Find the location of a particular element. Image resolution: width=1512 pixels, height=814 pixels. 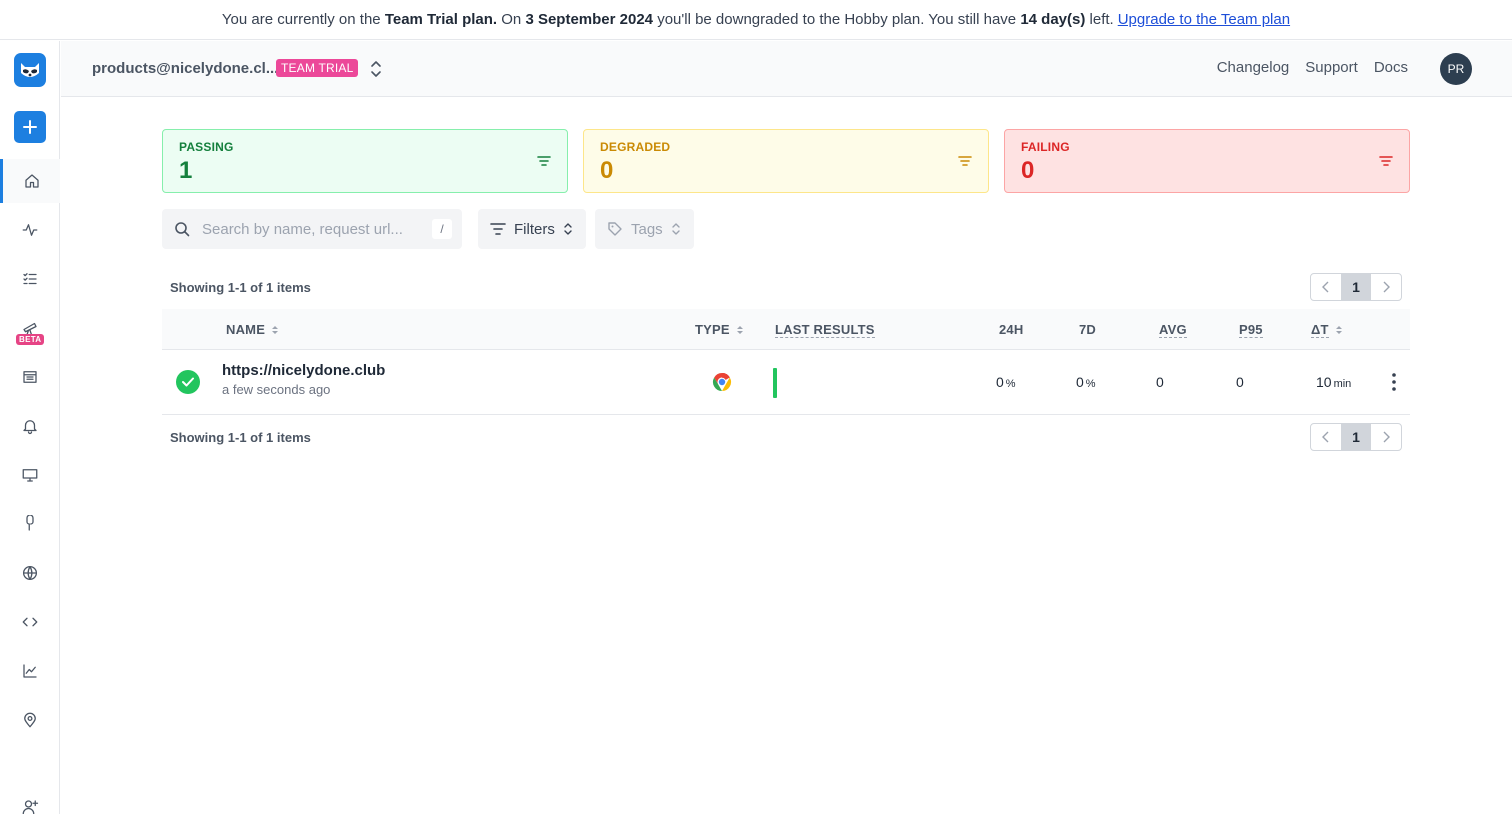

sidebar-item-chart is located at coordinates (30, 671).